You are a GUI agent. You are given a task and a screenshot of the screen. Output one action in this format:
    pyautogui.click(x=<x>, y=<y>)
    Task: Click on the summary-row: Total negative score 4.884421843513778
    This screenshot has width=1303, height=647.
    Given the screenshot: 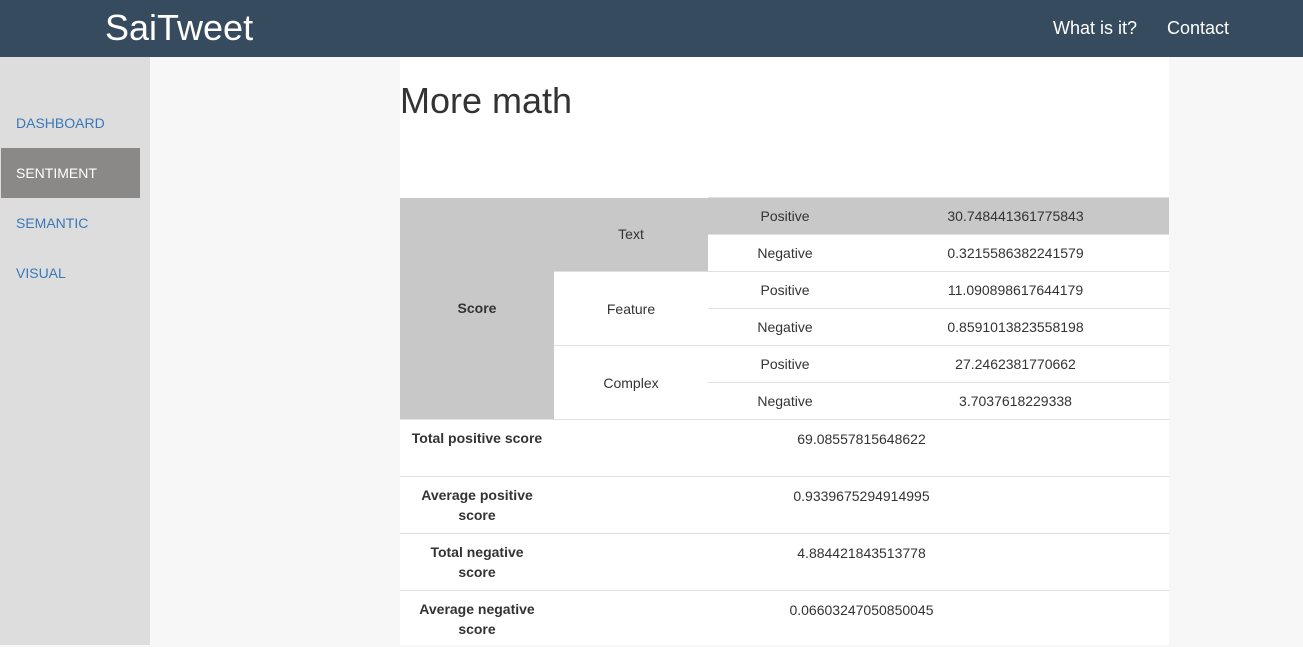 What is the action you would take?
    pyautogui.click(x=784, y=562)
    